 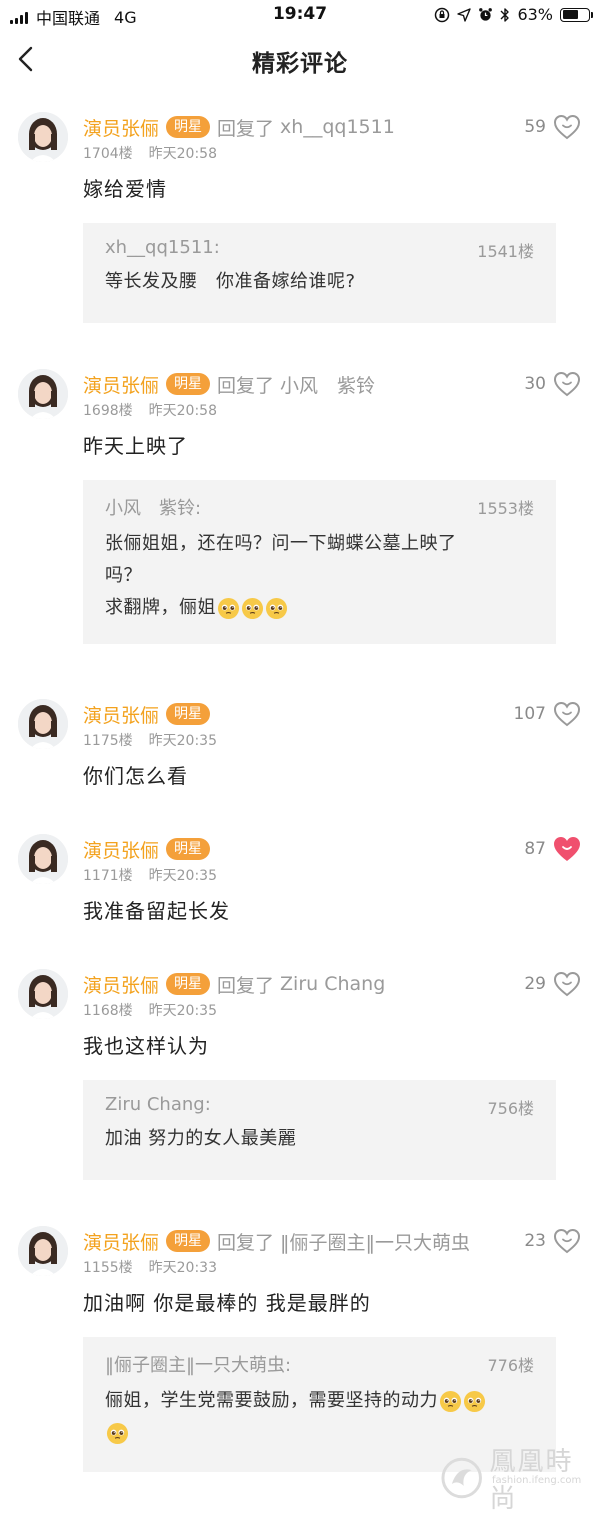 What do you see at coordinates (146, 1046) in the screenshot?
I see `comment-text: 我也这样认为` at bounding box center [146, 1046].